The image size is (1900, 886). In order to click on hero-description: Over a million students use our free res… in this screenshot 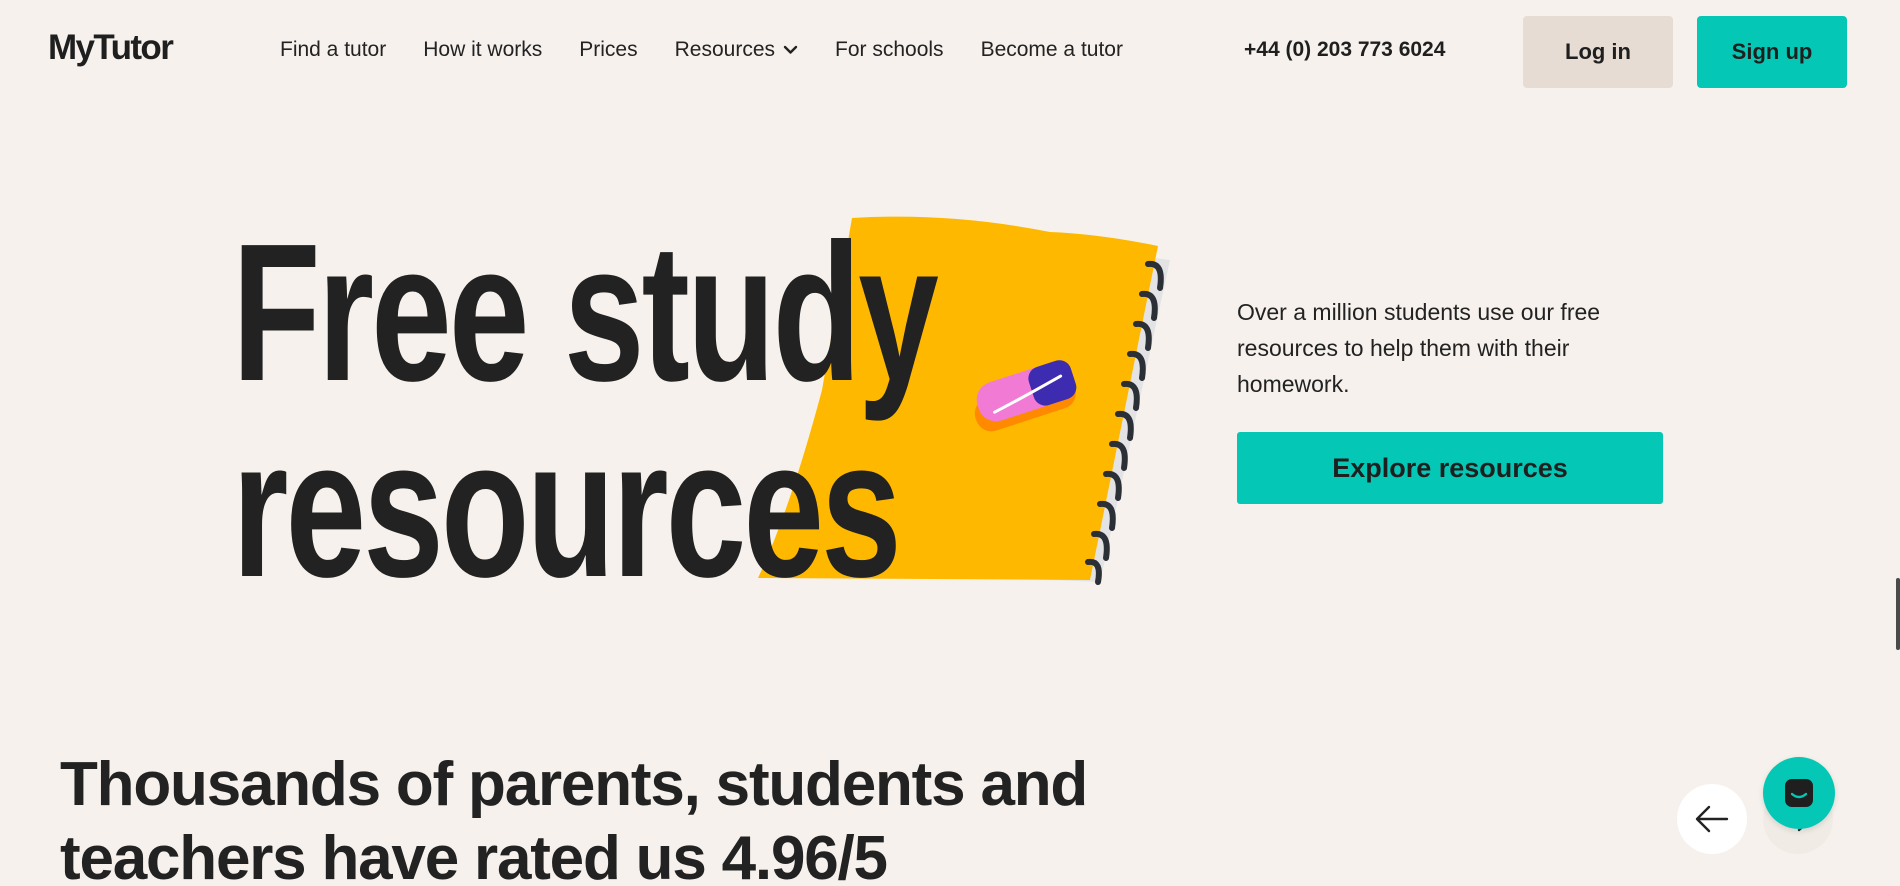, I will do `click(1419, 348)`.